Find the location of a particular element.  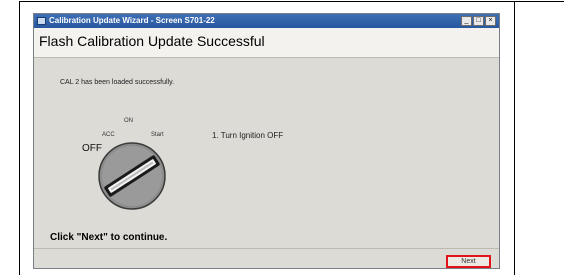

window-controls: _ □ × is located at coordinates (478, 21).